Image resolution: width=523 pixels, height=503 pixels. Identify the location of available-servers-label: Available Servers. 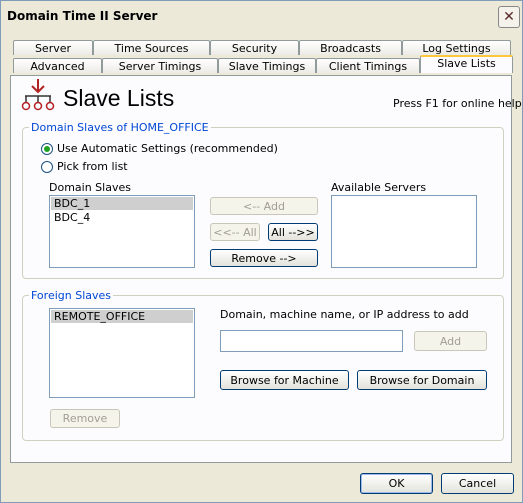
(379, 187).